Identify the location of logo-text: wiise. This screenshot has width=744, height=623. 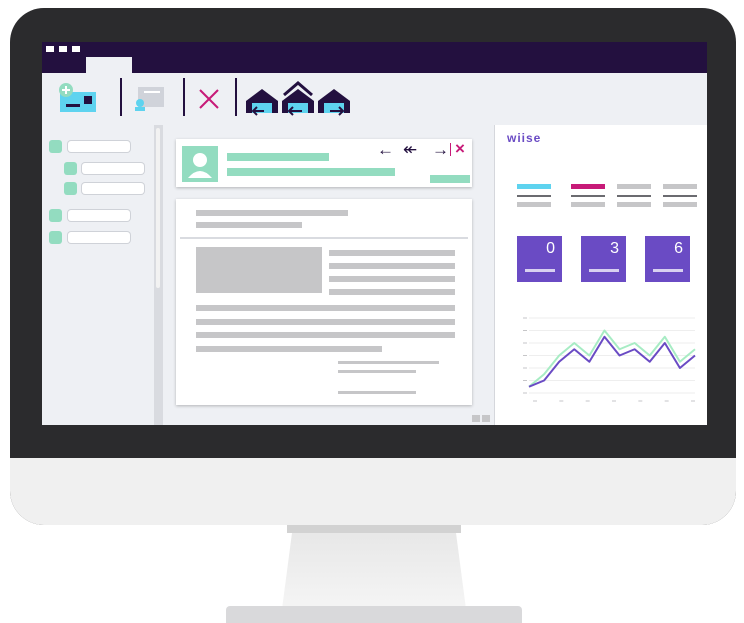
(524, 138).